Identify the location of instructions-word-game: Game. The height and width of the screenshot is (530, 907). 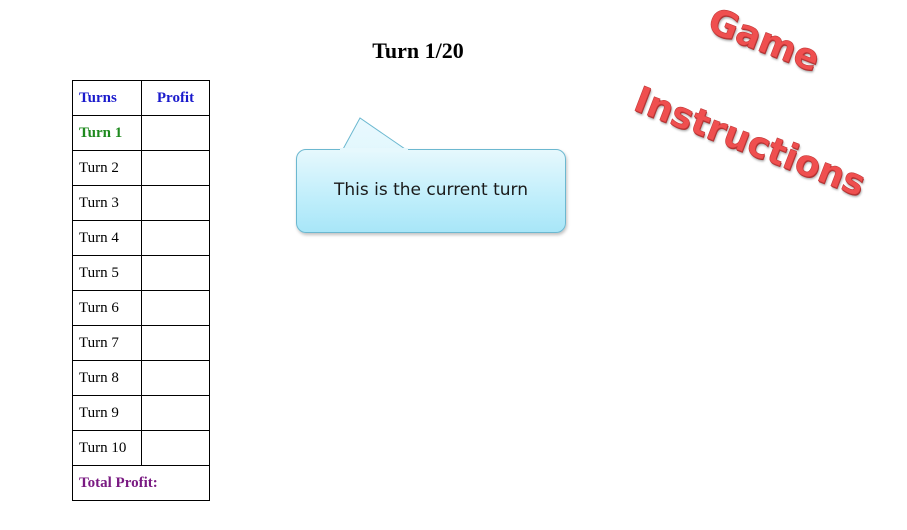
(764, 40).